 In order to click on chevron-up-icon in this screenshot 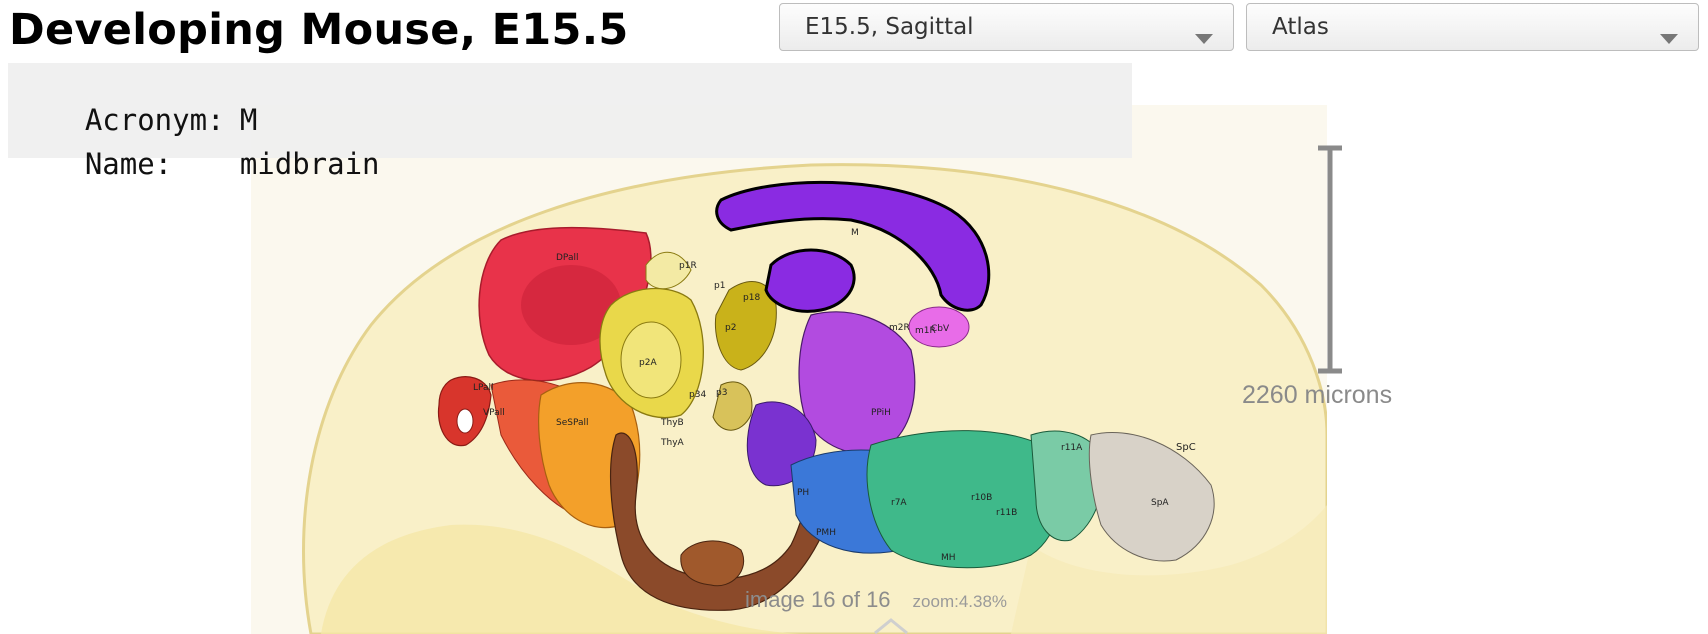, I will do `click(891, 626)`.